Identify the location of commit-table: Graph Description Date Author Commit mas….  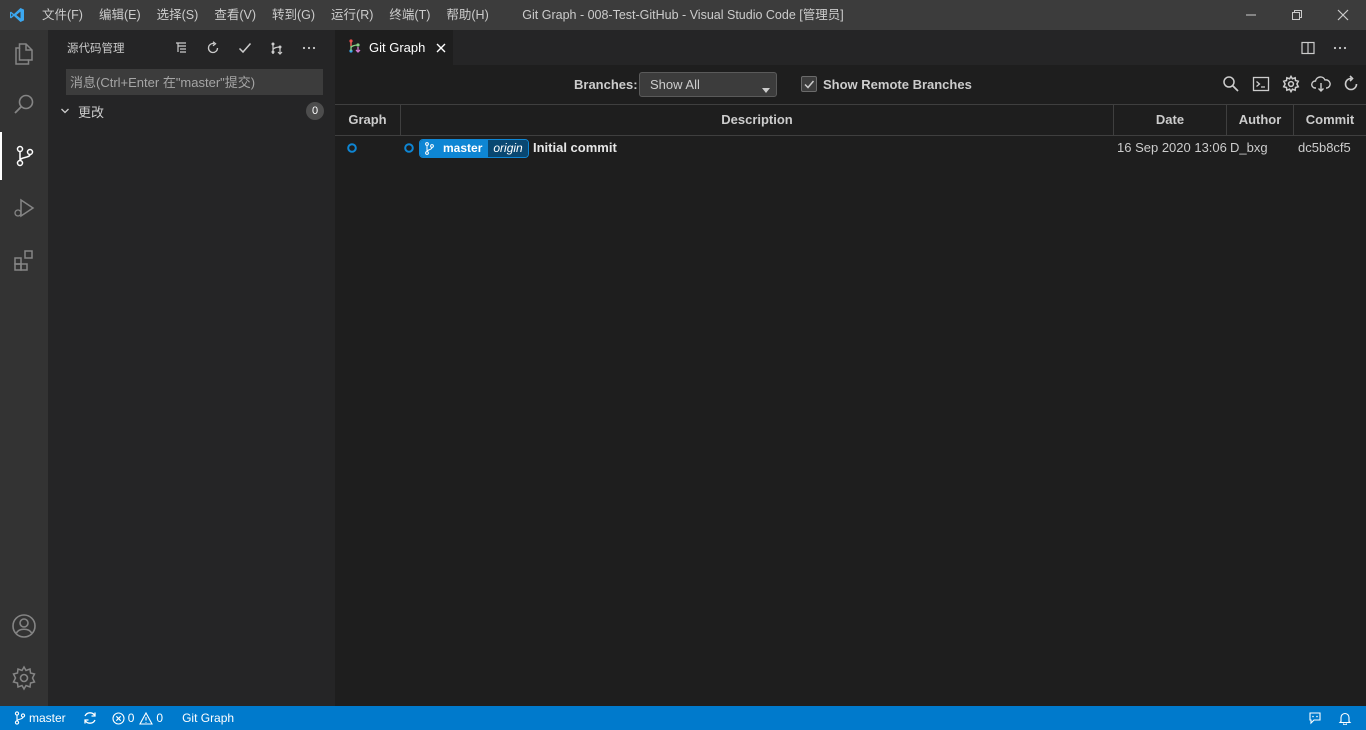
(850, 132).